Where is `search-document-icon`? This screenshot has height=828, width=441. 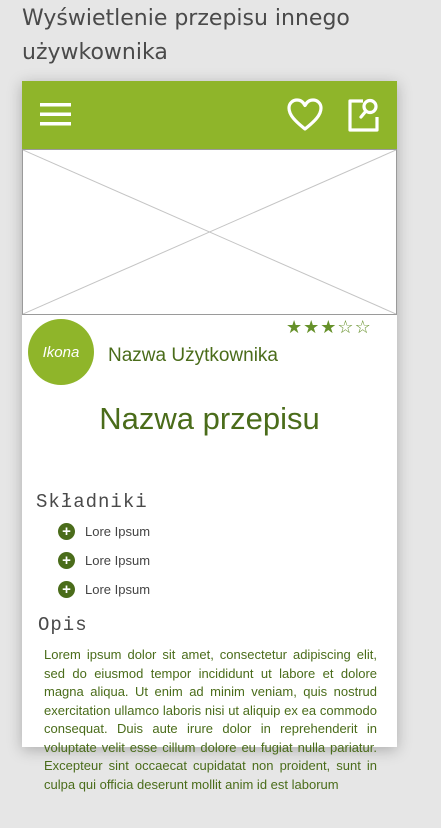
search-document-icon is located at coordinates (363, 115).